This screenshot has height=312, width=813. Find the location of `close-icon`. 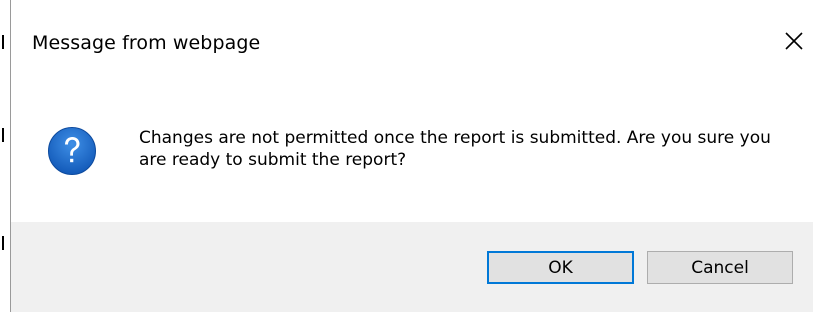

close-icon is located at coordinates (794, 41).